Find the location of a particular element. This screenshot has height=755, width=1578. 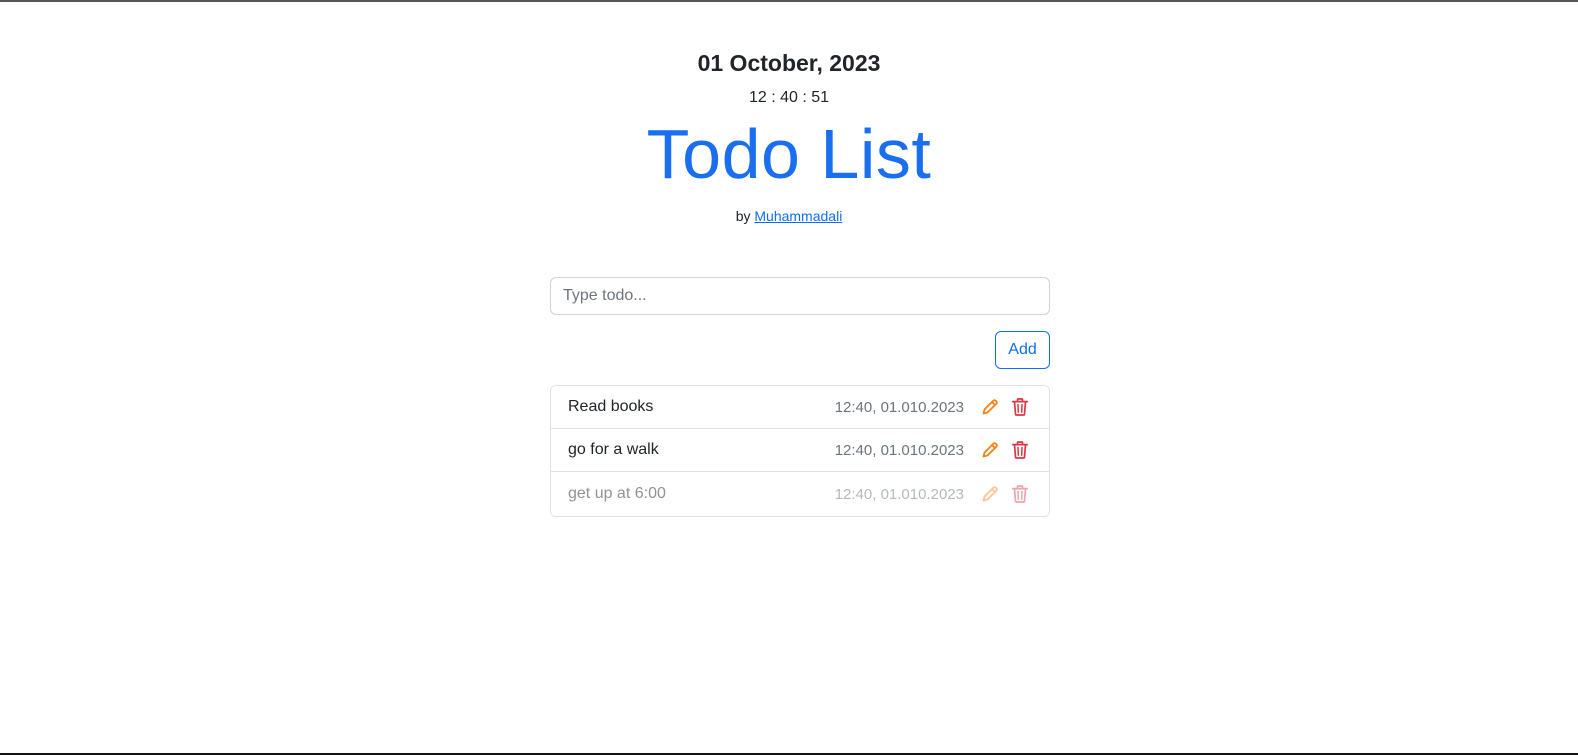

byline: by Muhammadali is located at coordinates (789, 216).